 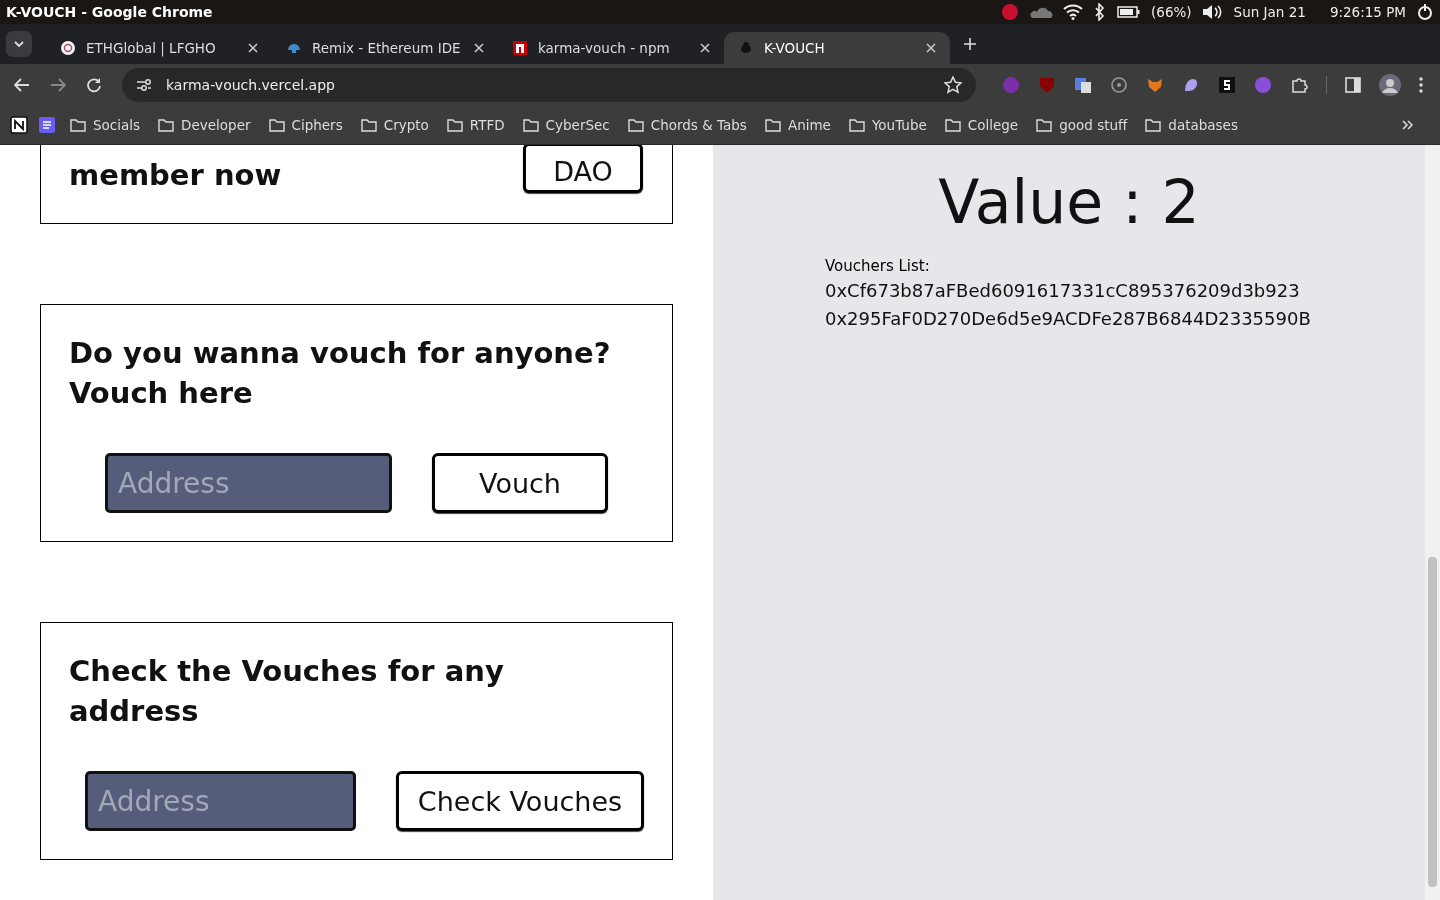 I want to click on bookmark-folder: good stuff, so click(x=1082, y=125).